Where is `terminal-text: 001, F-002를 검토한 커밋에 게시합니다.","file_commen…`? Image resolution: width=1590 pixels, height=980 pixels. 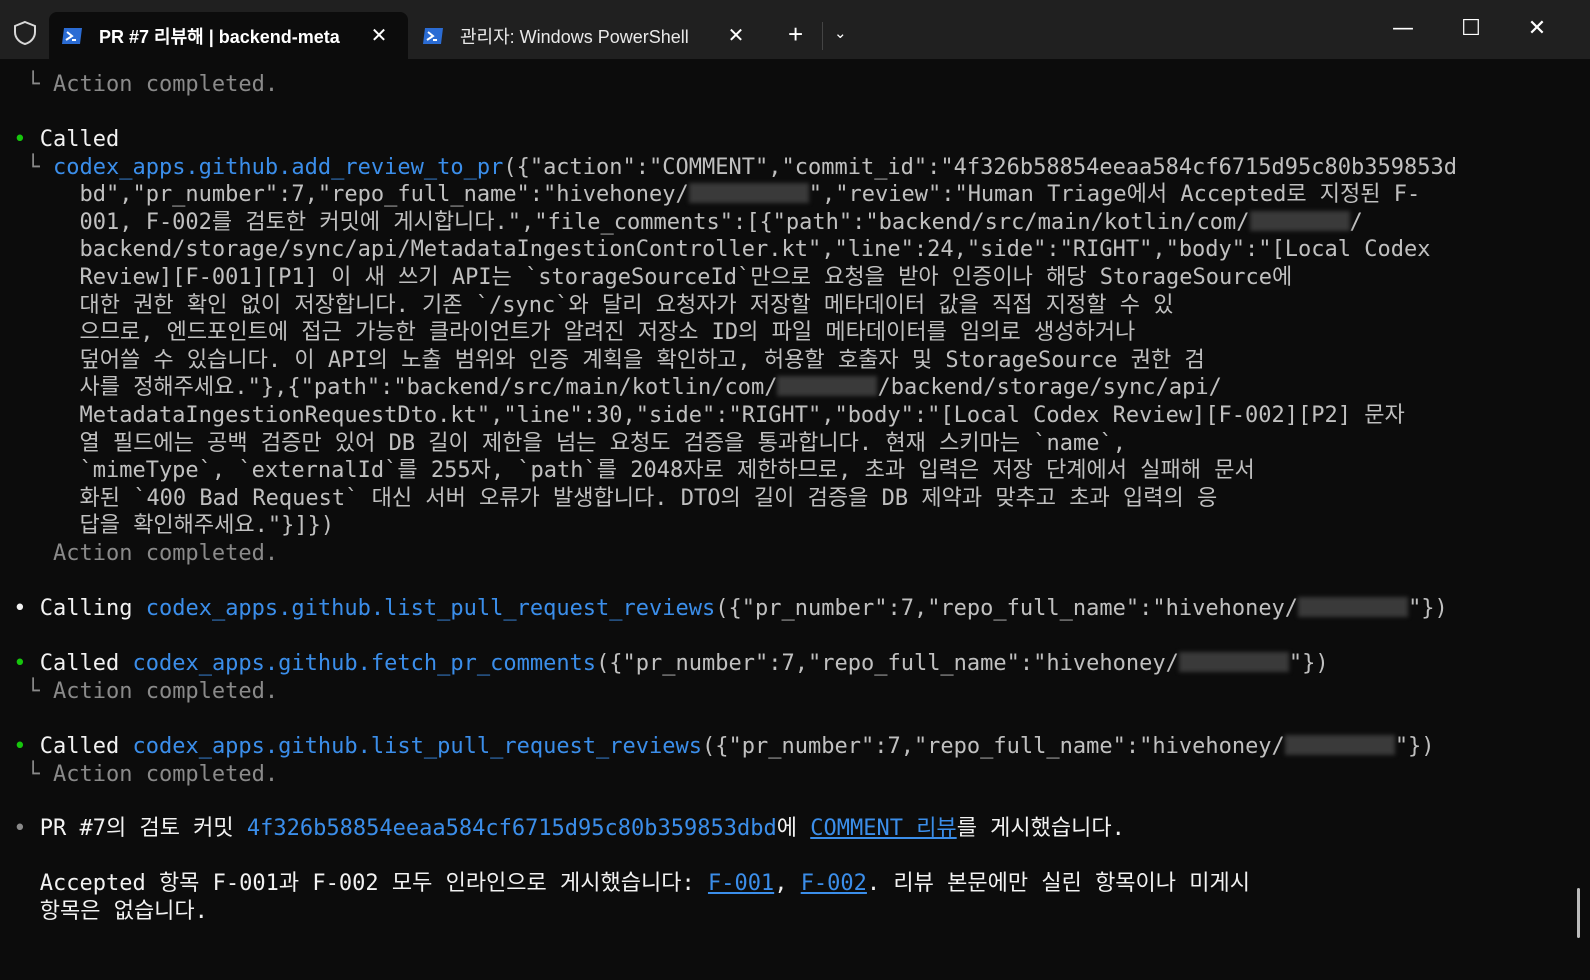
terminal-text: 001, F-002를 검토한 커밋에 게시합니다.","file_commen… is located at coordinates (625, 222).